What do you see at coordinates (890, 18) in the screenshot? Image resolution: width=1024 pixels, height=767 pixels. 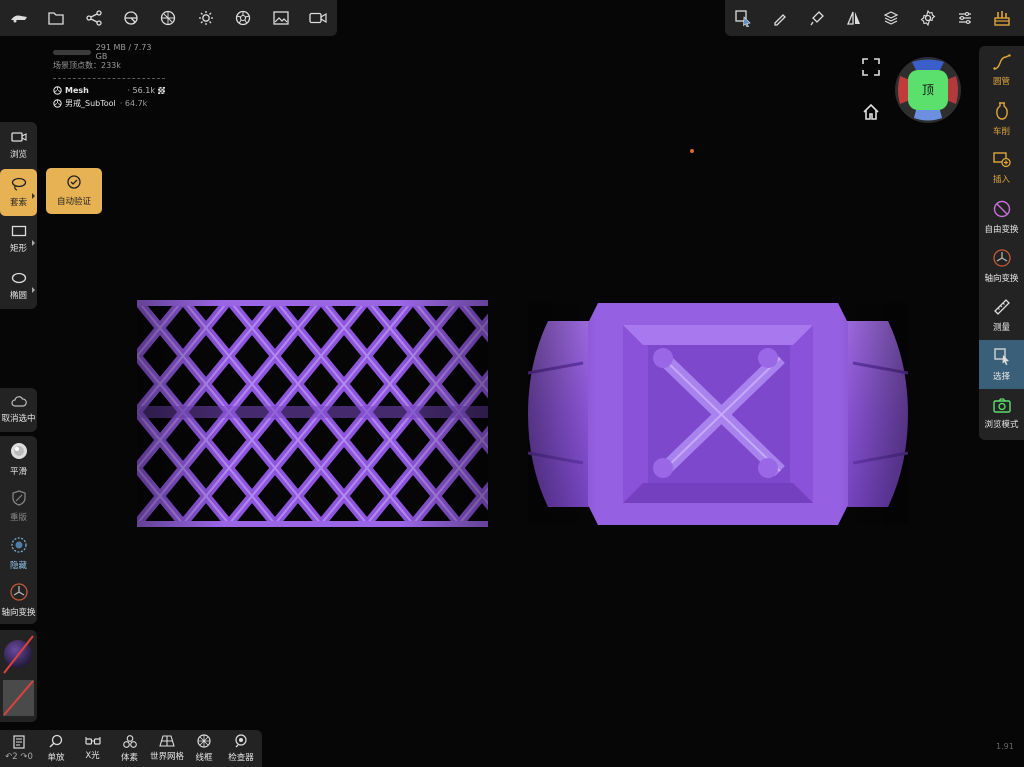 I see `layers-icon` at bounding box center [890, 18].